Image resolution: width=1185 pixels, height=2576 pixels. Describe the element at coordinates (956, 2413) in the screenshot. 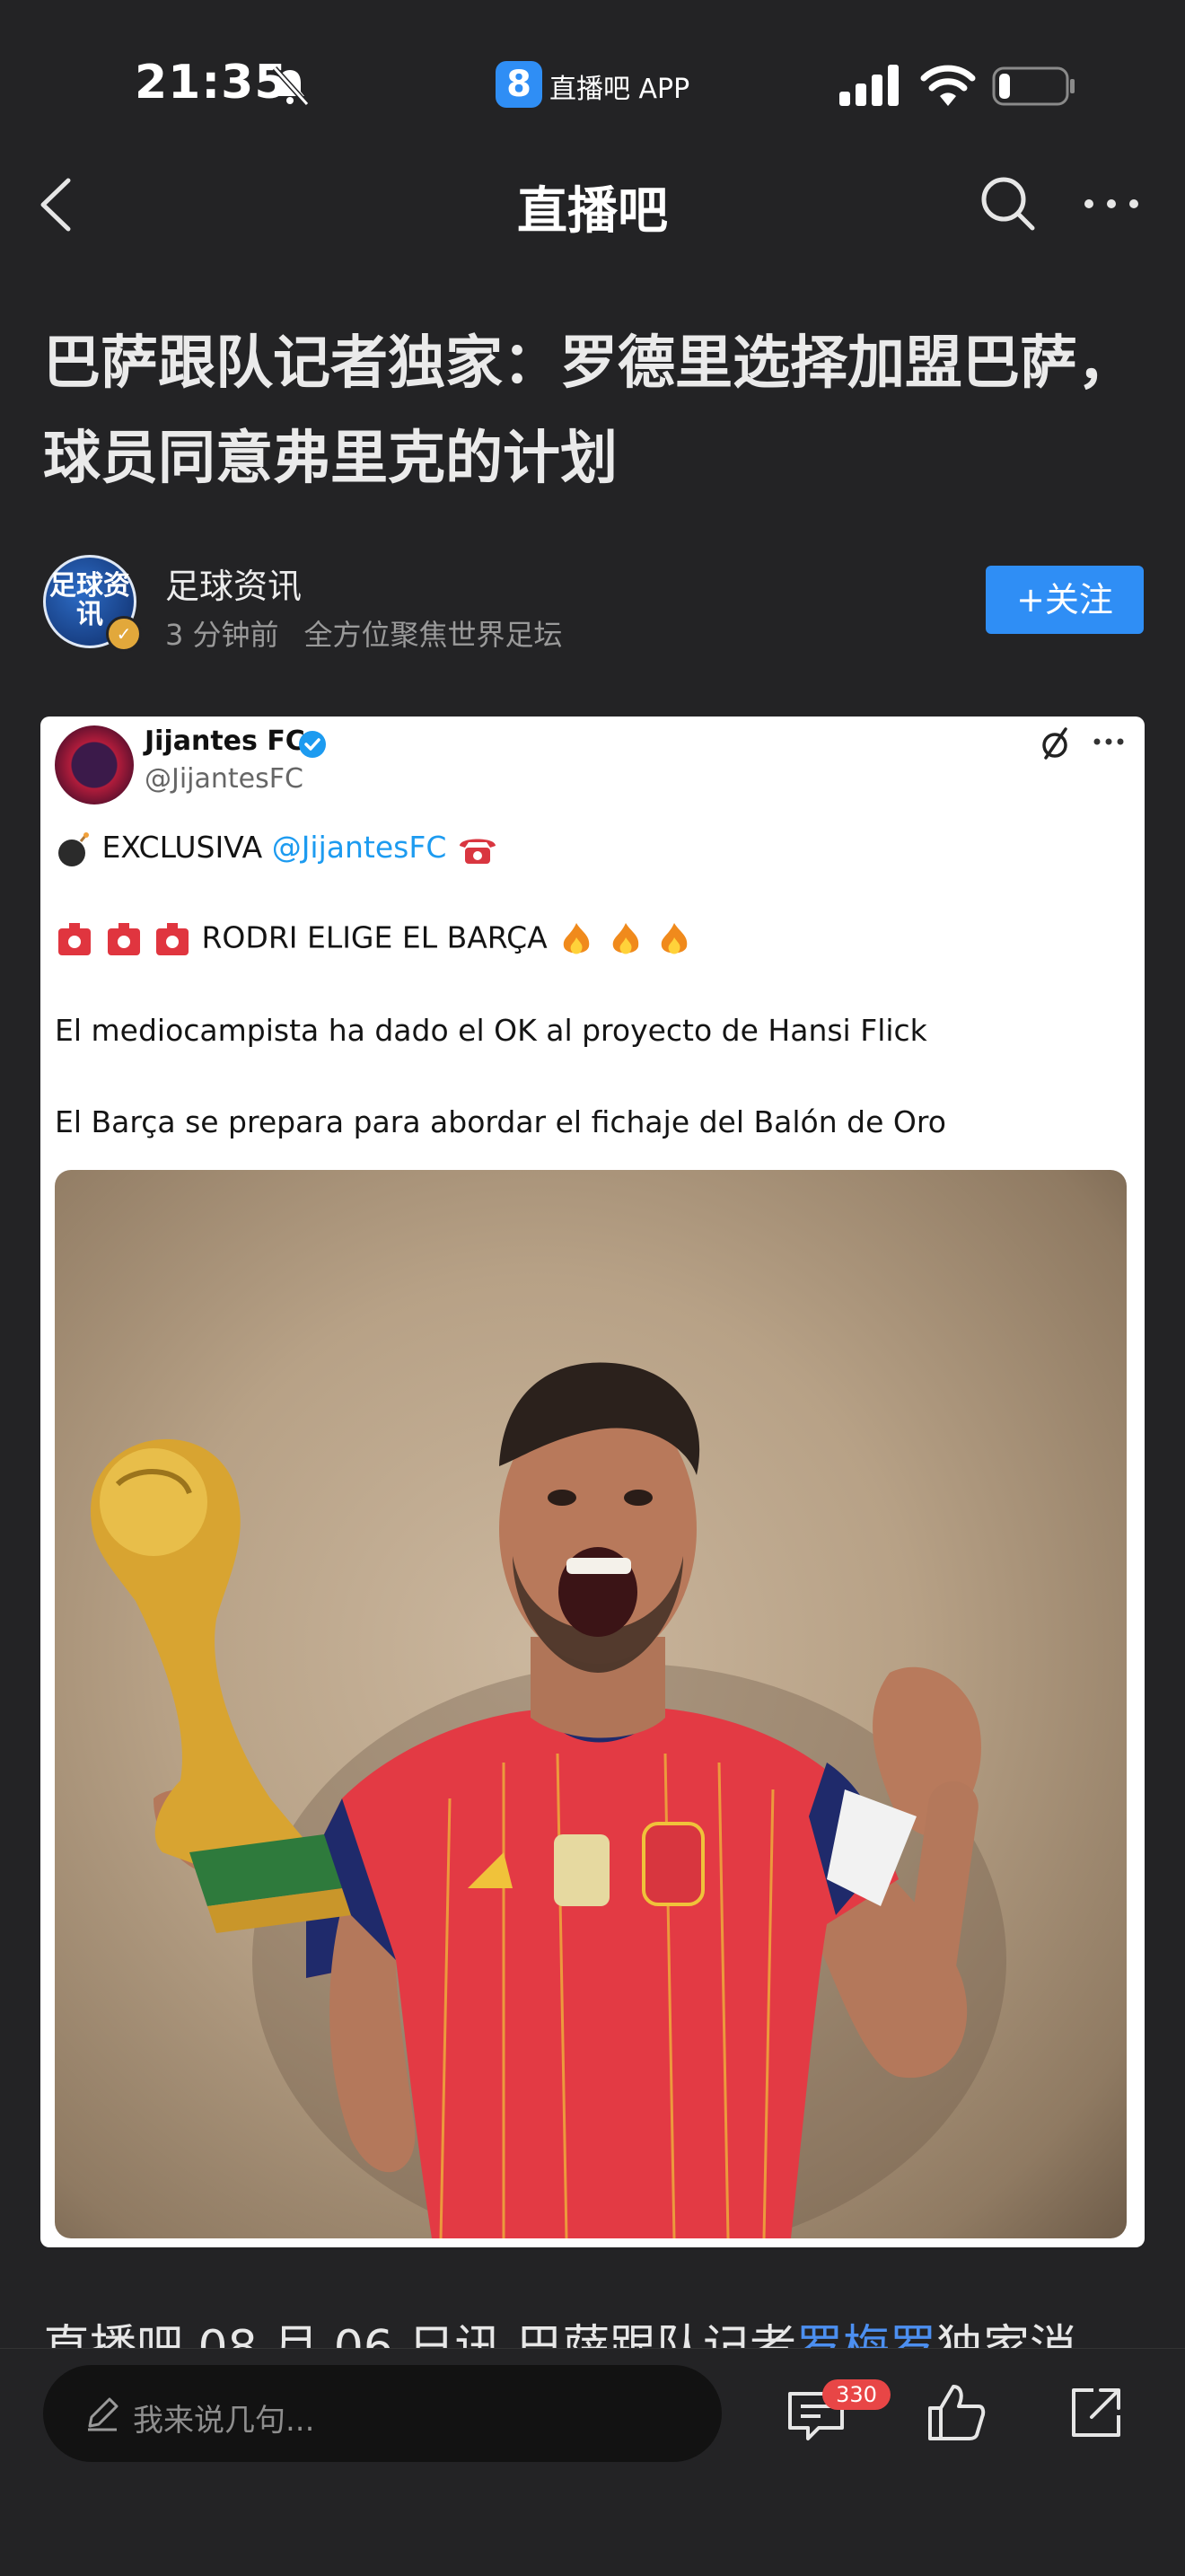

I see `like-icon` at that location.